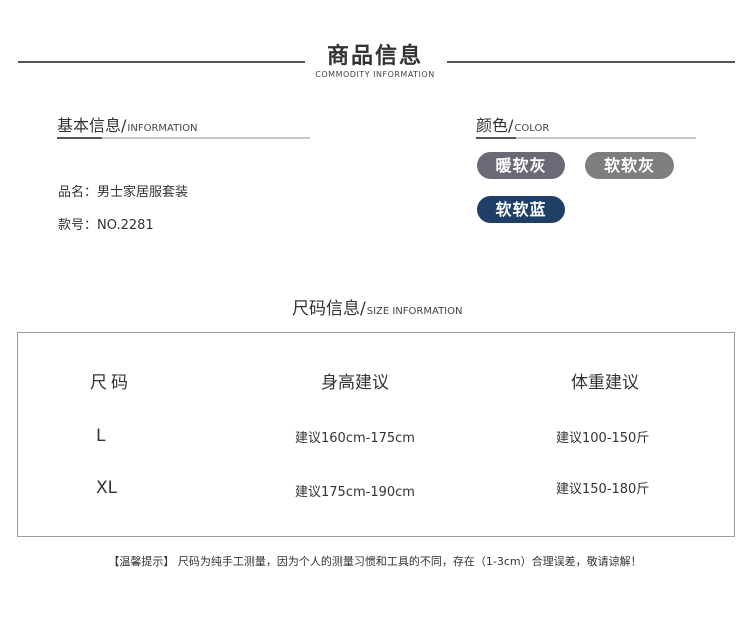 This screenshot has height=623, width=750. Describe the element at coordinates (414, 311) in the screenshot. I see `size-info-heading-en: SIZE INFORMATION` at that location.